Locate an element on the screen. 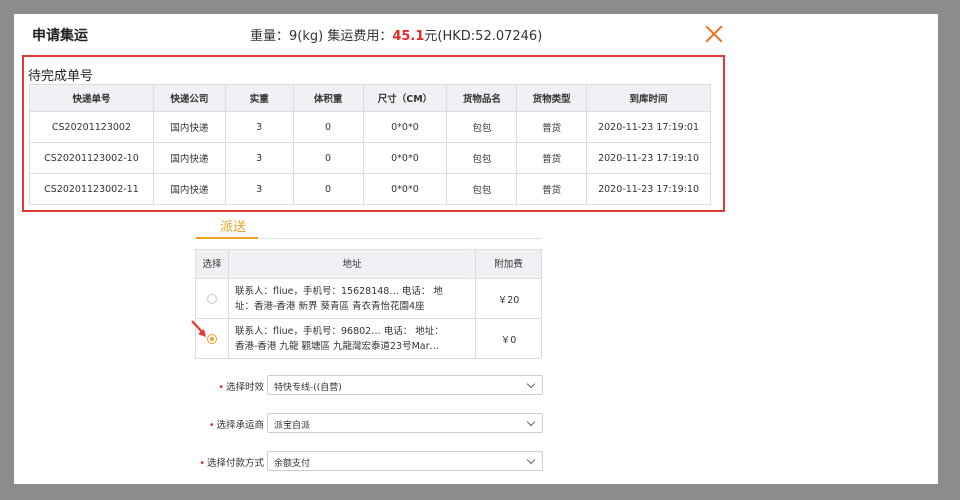 The image size is (960, 500). fee-summary: 重量：9(kg) 集运费用：45.1元(HKD:52.07246) is located at coordinates (396, 34).